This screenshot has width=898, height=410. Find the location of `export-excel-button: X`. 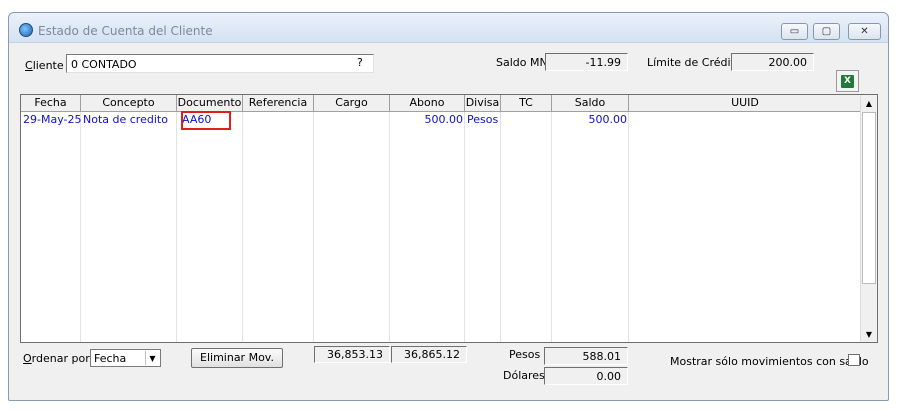

export-excel-button: X is located at coordinates (847, 81).